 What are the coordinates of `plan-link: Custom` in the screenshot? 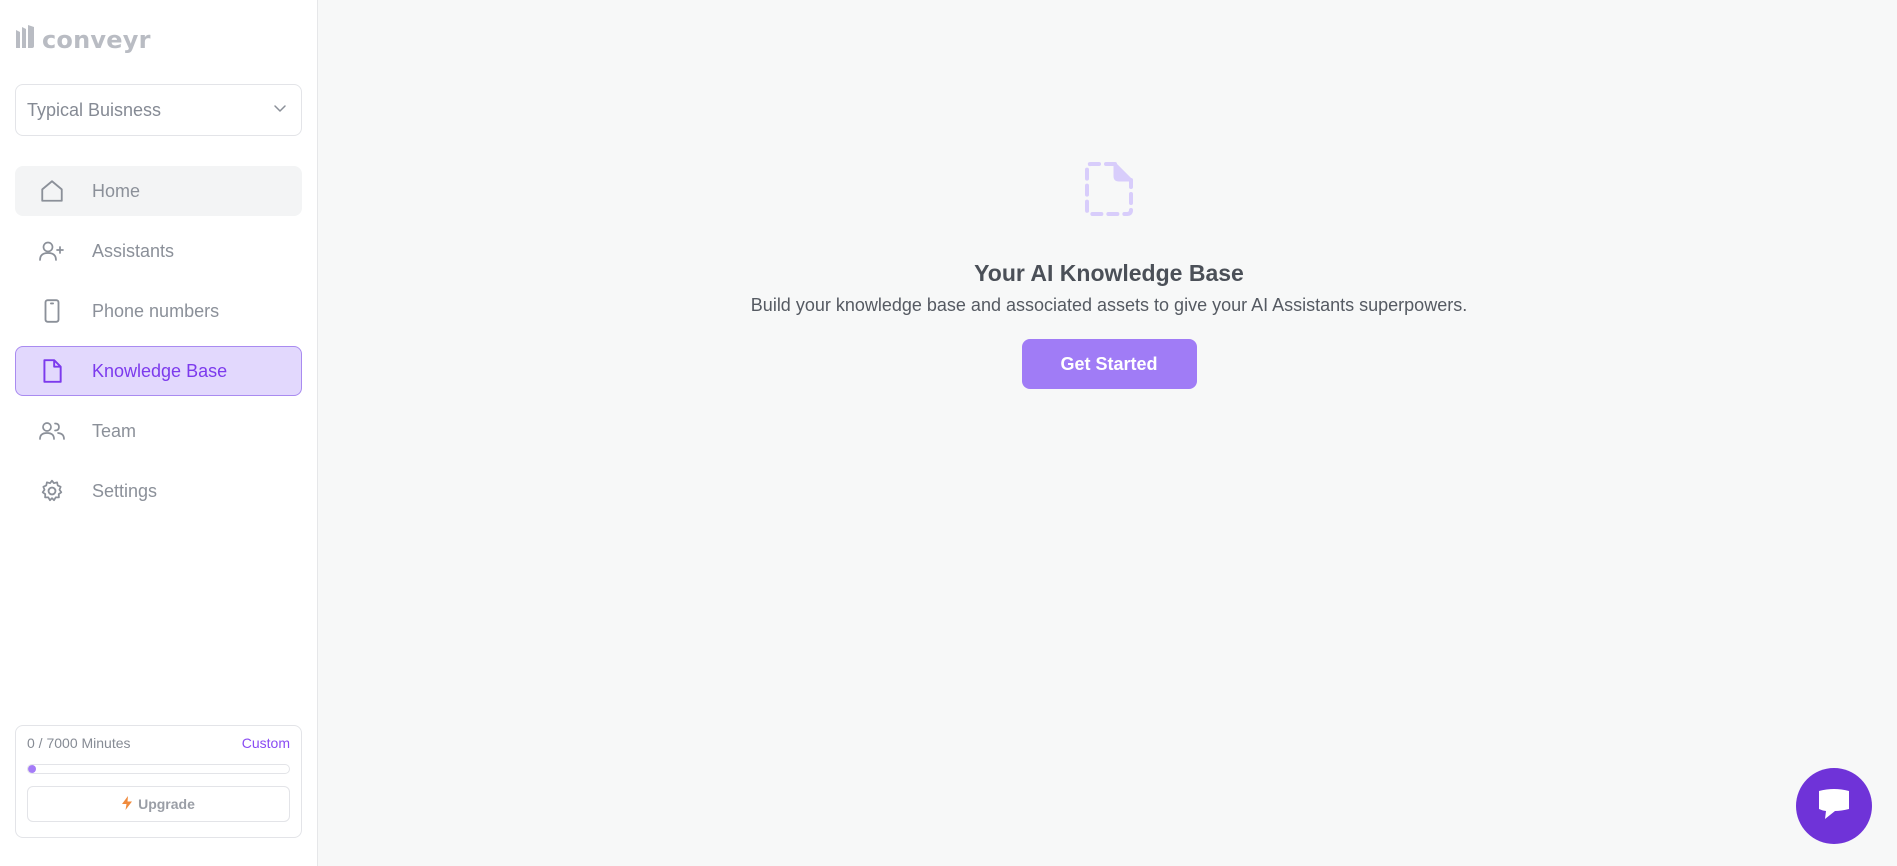 It's located at (266, 743).